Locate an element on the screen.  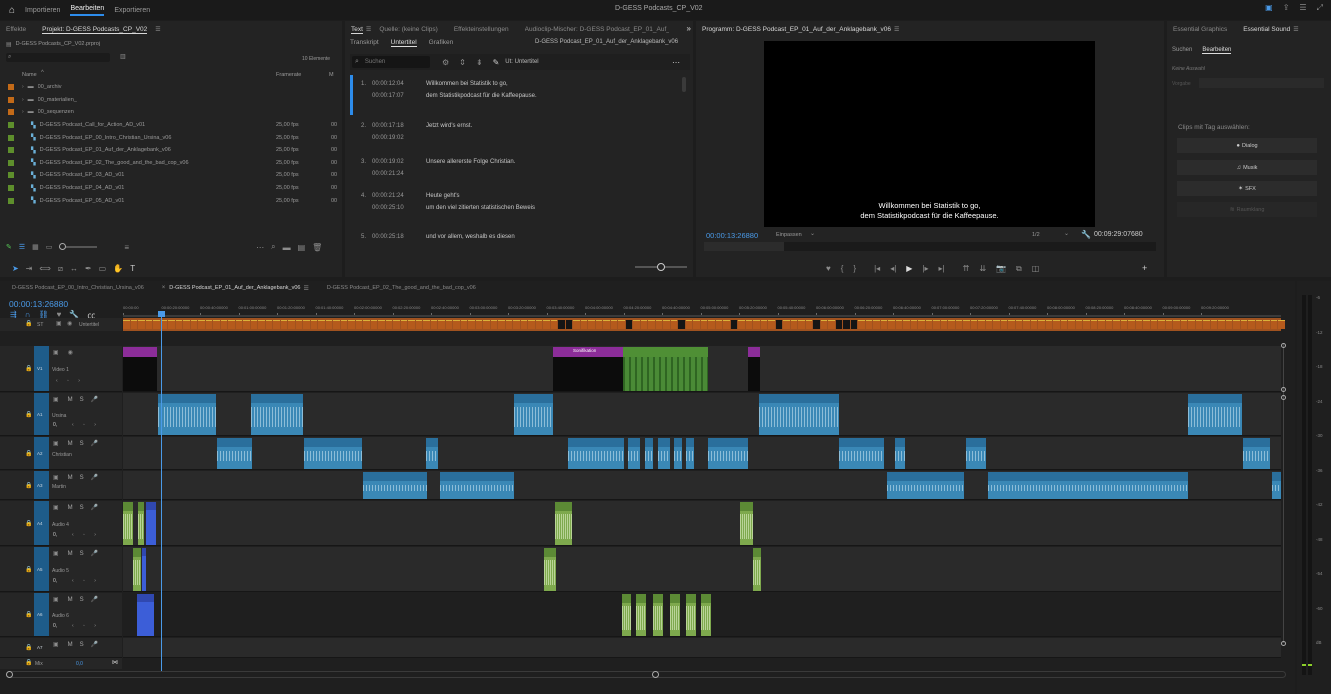
tab-source: Quelle: (keine Clips) is located at coordinates (408, 29).